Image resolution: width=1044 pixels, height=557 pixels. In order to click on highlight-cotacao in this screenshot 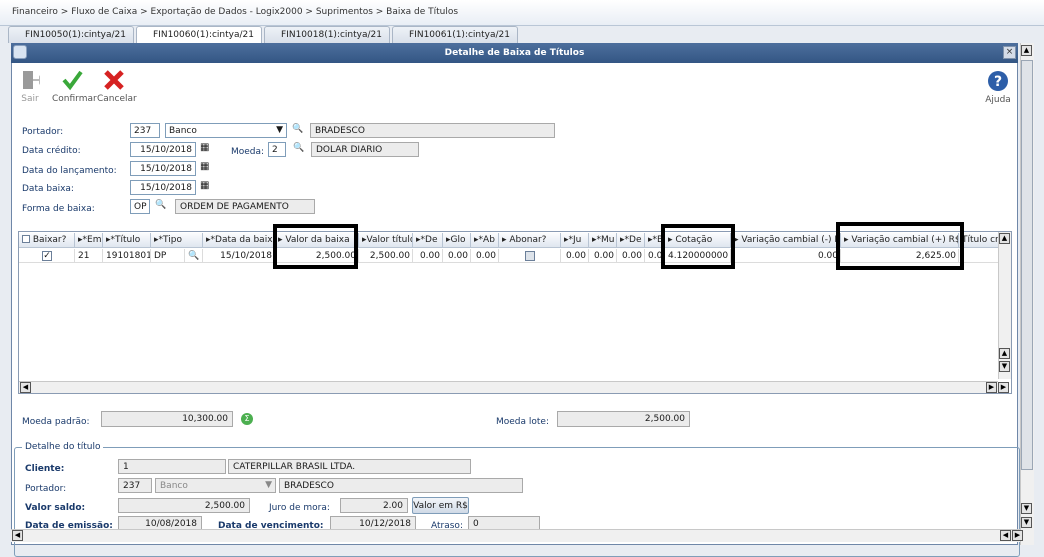, I will do `click(698, 246)`.